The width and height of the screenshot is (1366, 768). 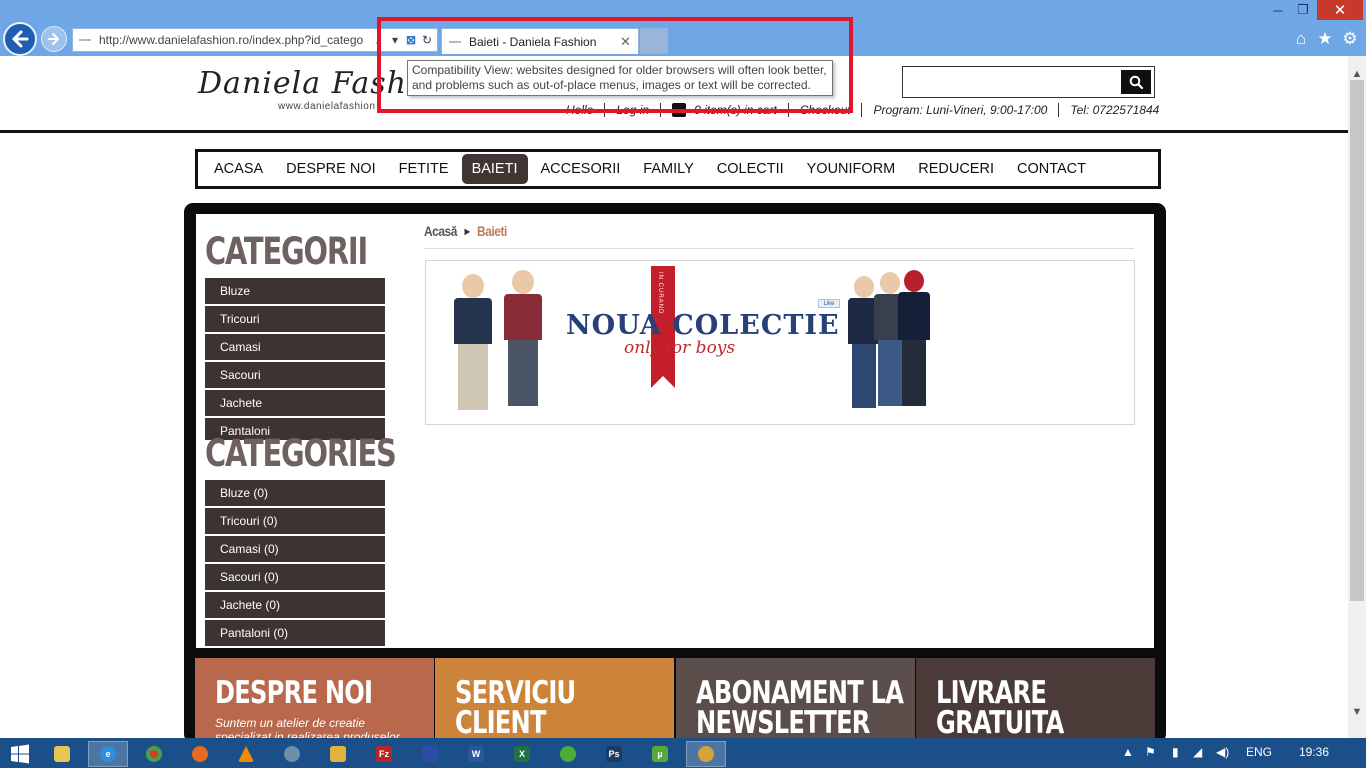 I want to click on filezilla-icon: Fz, so click(x=384, y=754).